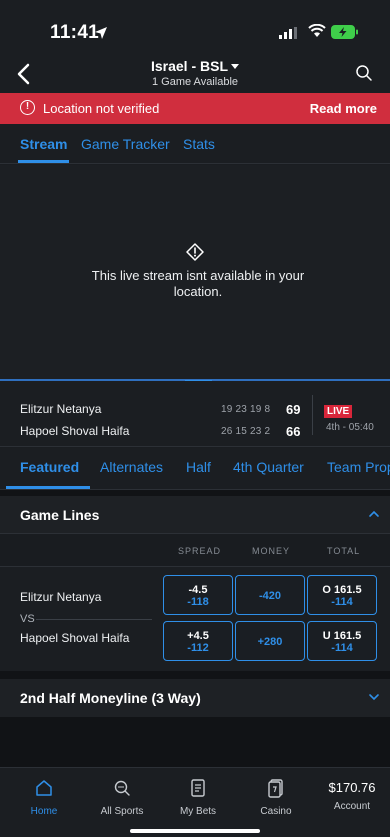 This screenshot has height=837, width=390. What do you see at coordinates (195, 252) in the screenshot?
I see `diamond-alert-icon` at bounding box center [195, 252].